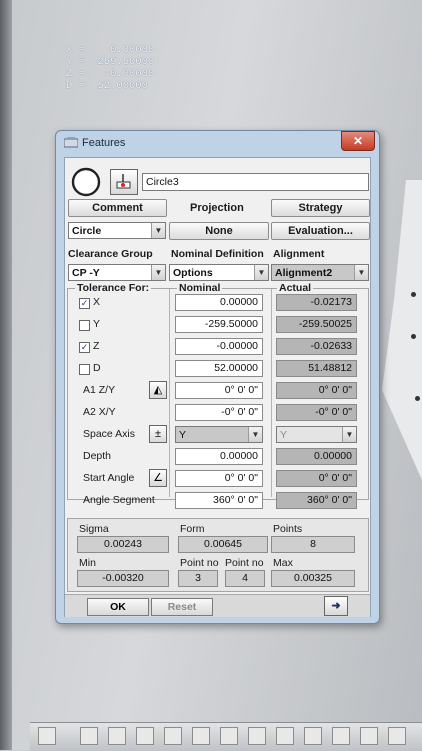  Describe the element at coordinates (219, 412) in the screenshot. I see `nominal-a2-field: -0° 0' 0"` at that location.